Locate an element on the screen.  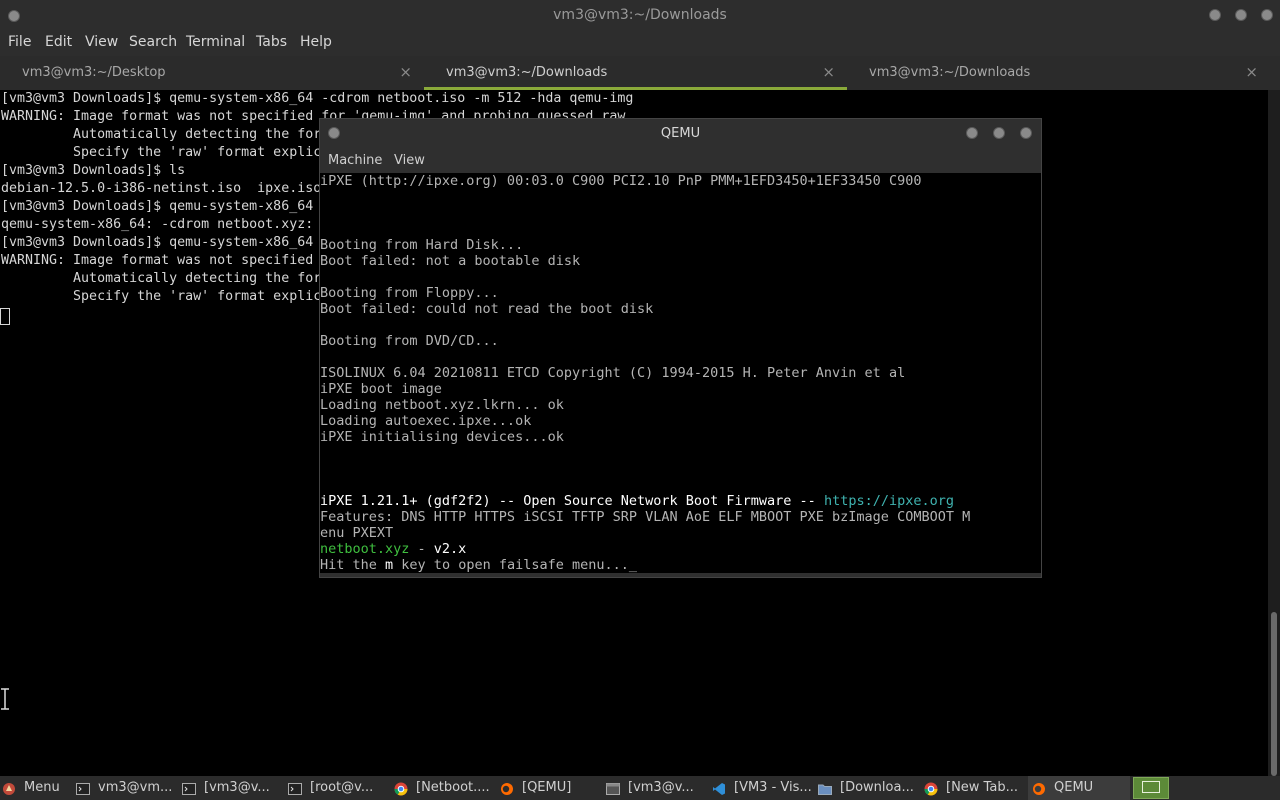
window-title: vm3@vm3:~/Downloads is located at coordinates (640, 15).